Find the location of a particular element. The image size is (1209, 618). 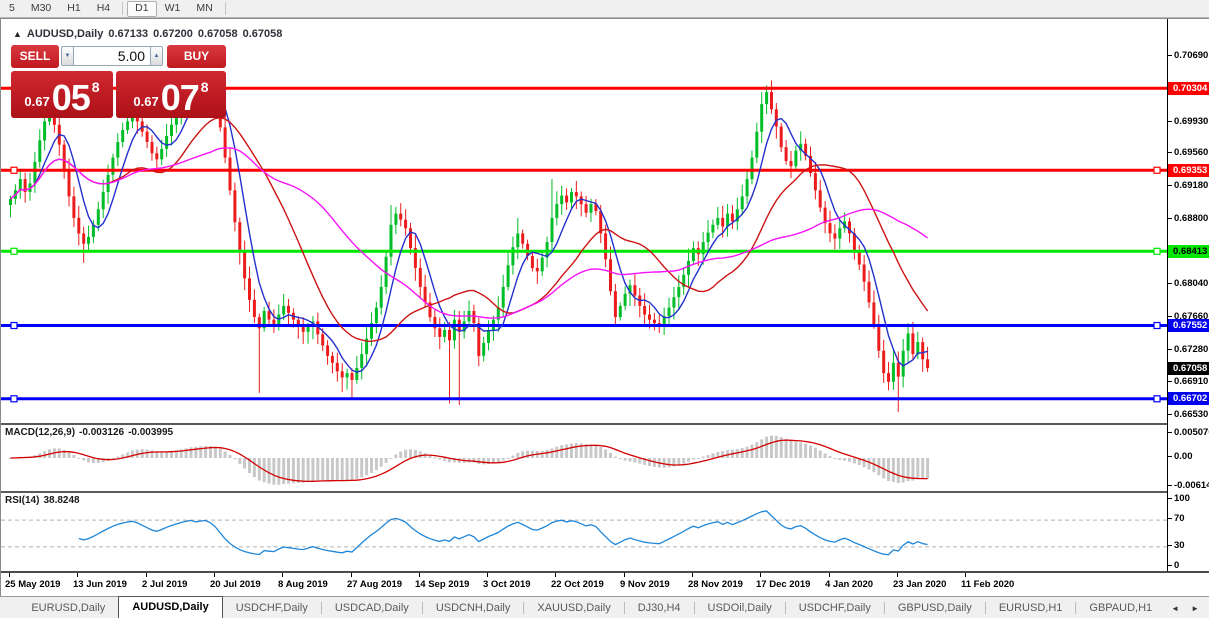

ask-prefix: 0.67 is located at coordinates (146, 101).